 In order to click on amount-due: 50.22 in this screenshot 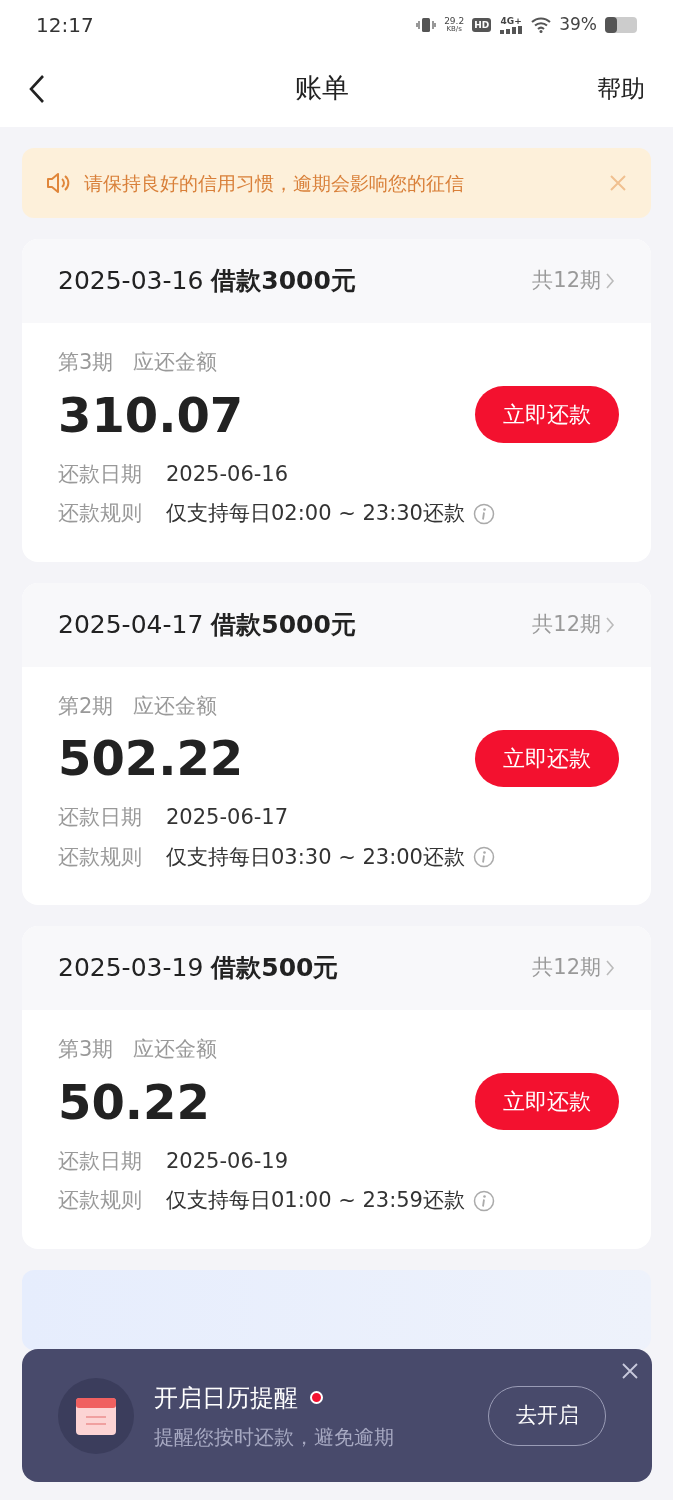, I will do `click(134, 1102)`.